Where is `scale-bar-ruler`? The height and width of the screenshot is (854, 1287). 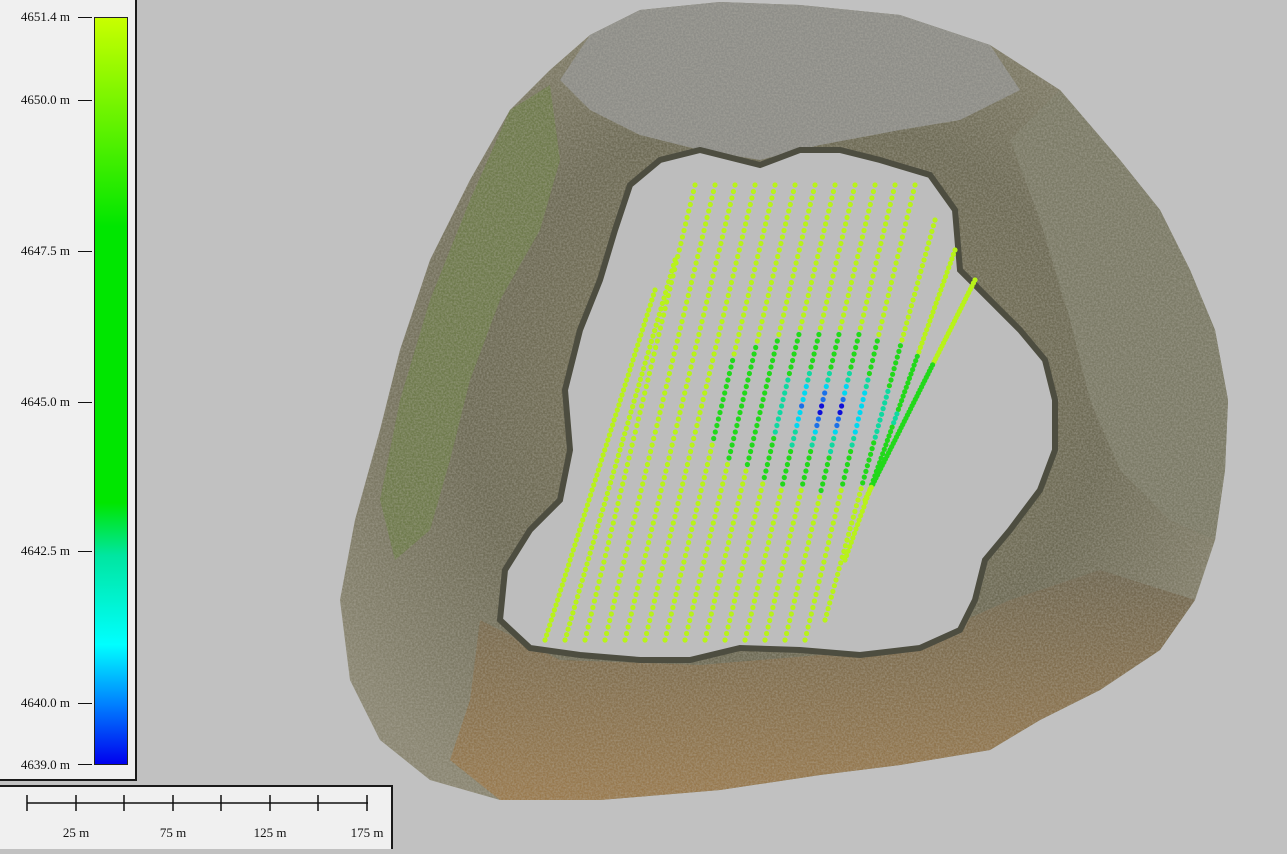
scale-bar-ruler is located at coordinates (197, 803).